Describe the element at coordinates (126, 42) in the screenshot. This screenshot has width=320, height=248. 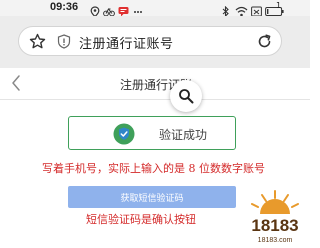
I see `address-text: 注册通行证账号` at that location.